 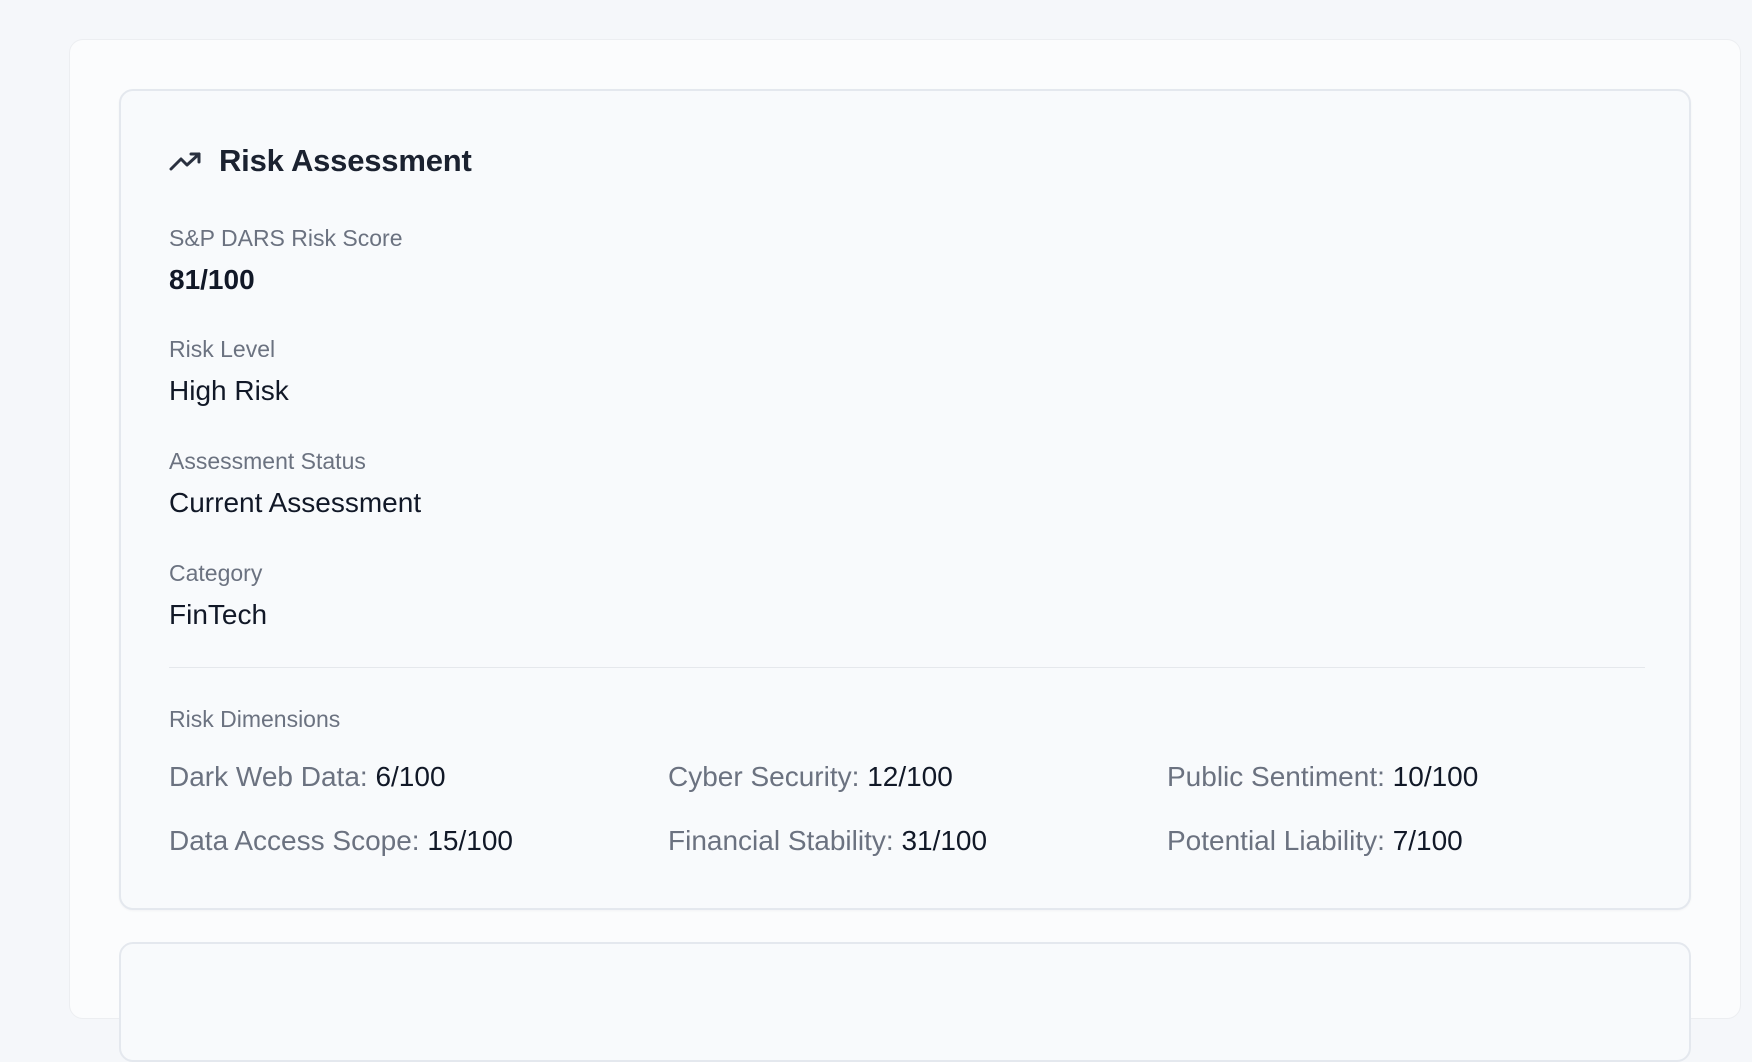 I want to click on category-field: Category FinTech, so click(x=218, y=596).